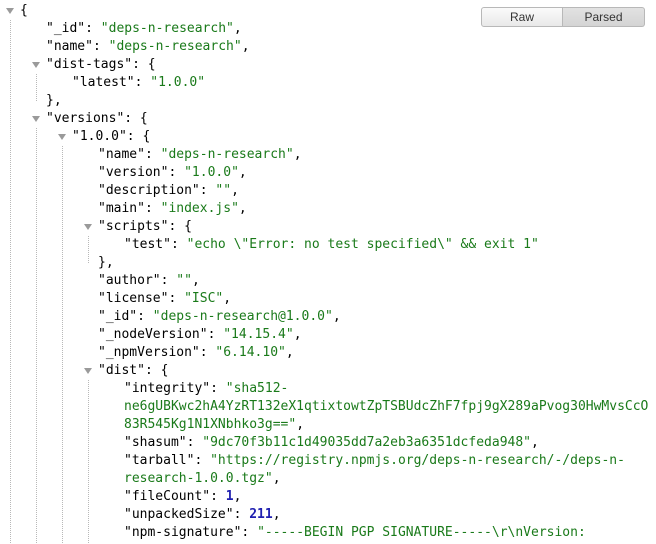 This screenshot has height=544, width=656. What do you see at coordinates (167, 496) in the screenshot?
I see `json-key: "fileCount"` at bounding box center [167, 496].